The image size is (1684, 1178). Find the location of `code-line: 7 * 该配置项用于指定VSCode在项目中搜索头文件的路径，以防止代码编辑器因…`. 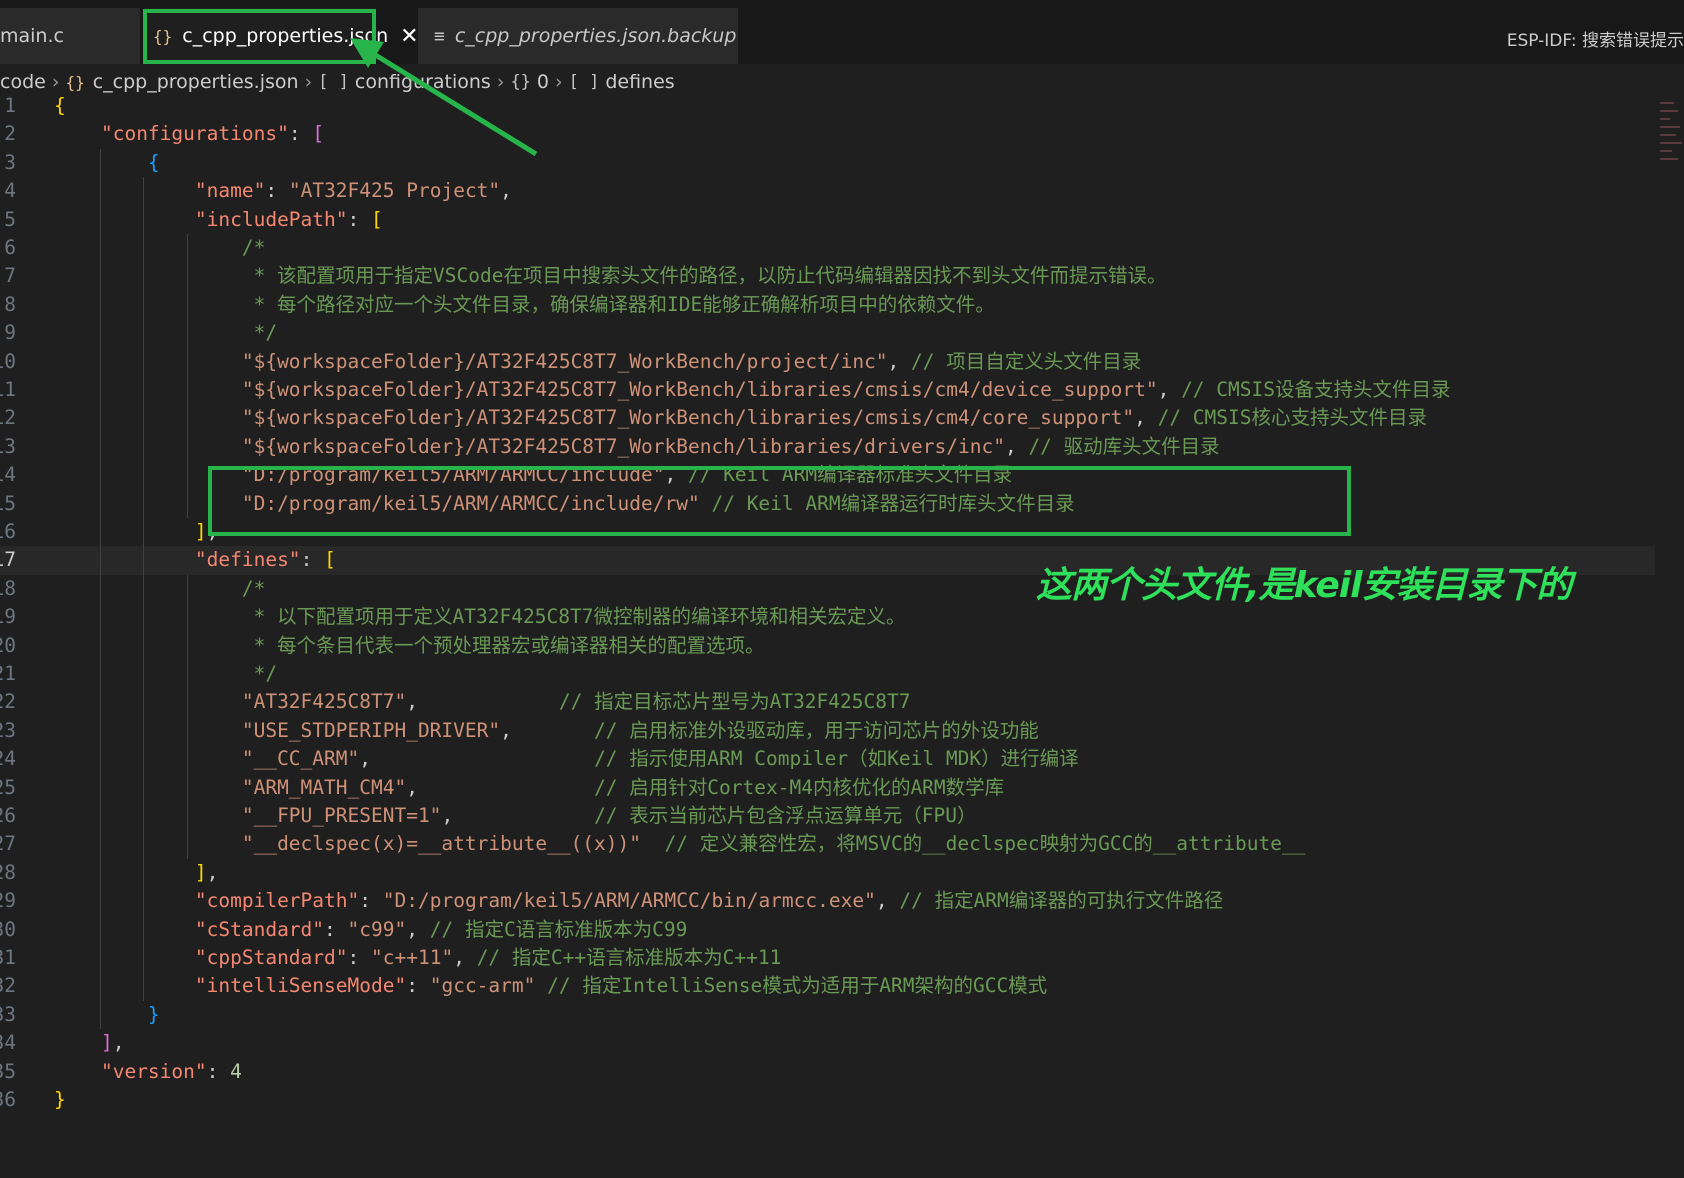

code-line: 7 * 该配置项用于指定VSCode在项目中搜索头文件的路径，以防止代码编辑器因… is located at coordinates (827, 276).